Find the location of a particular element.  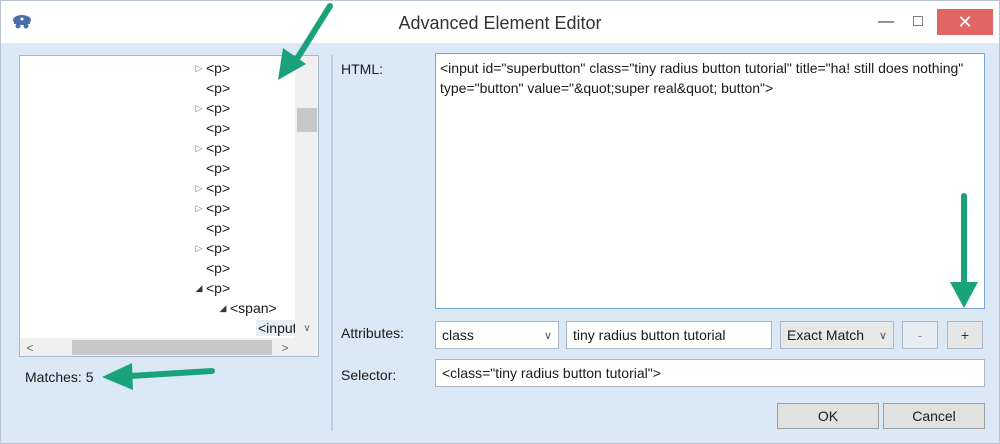

scroll-corner is located at coordinates (306, 347).